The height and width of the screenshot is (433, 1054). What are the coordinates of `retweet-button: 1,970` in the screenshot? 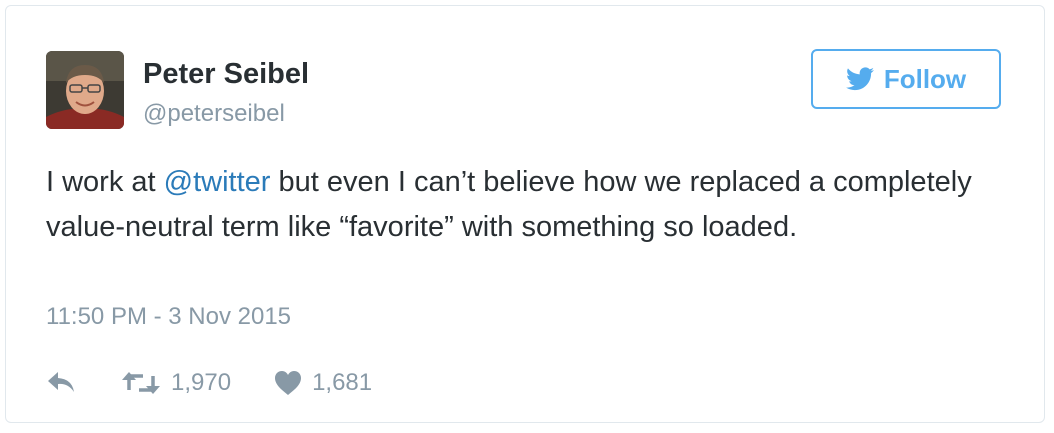 It's located at (176, 383).